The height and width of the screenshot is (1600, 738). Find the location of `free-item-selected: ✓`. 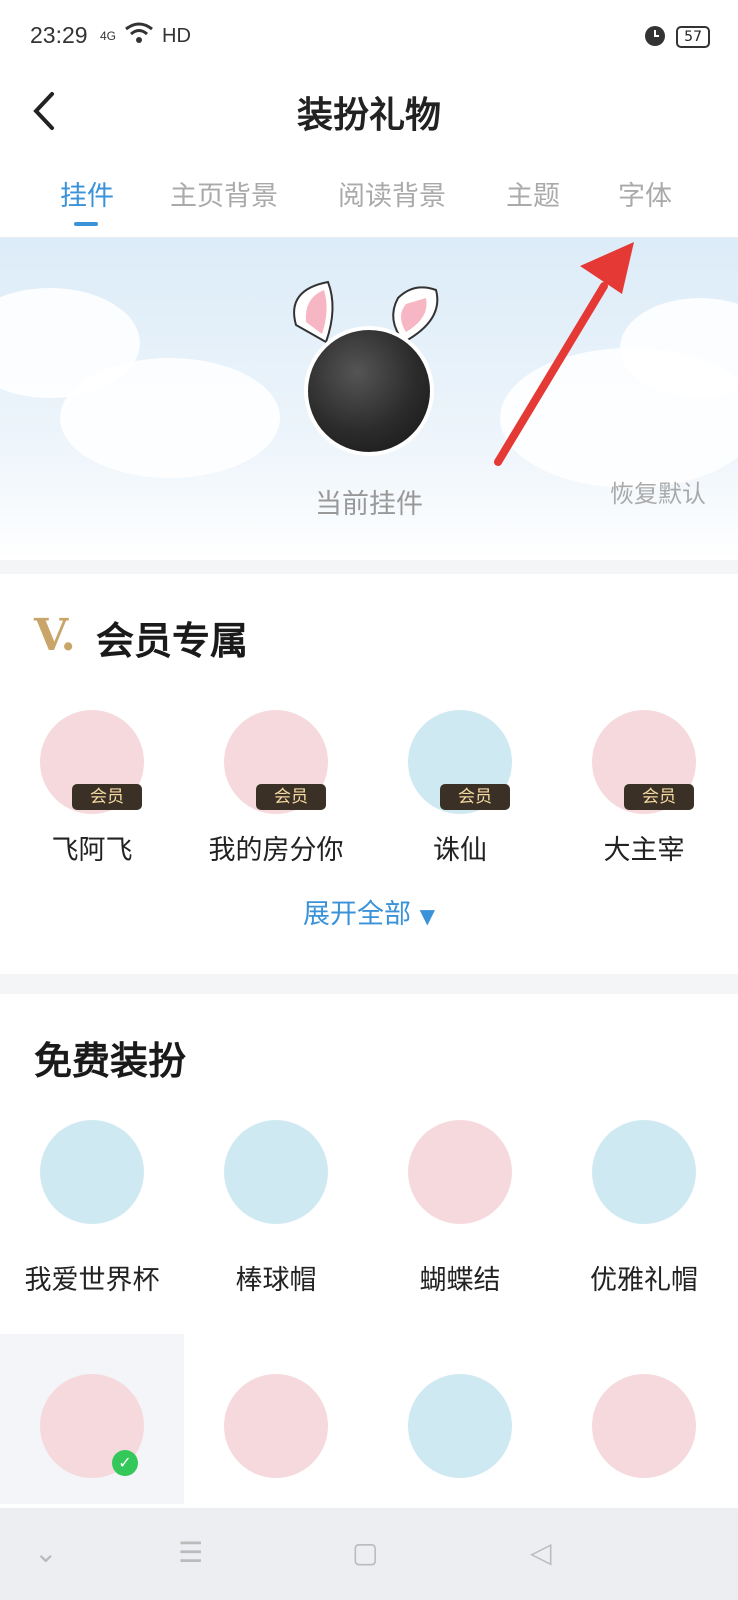

free-item-selected: ✓ is located at coordinates (92, 1419).